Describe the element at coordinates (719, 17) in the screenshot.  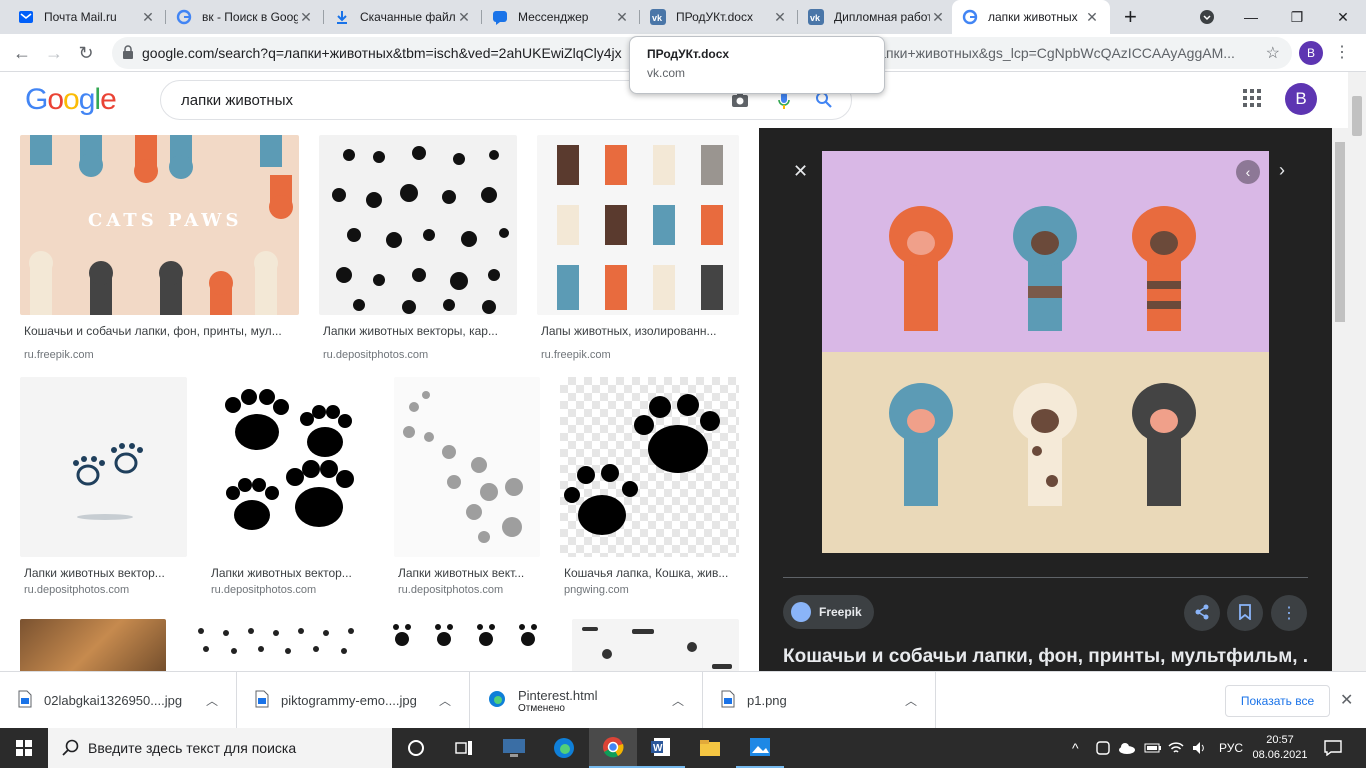
I see `tab-product-docx: vk ПРодУКт.docx ✕` at that location.